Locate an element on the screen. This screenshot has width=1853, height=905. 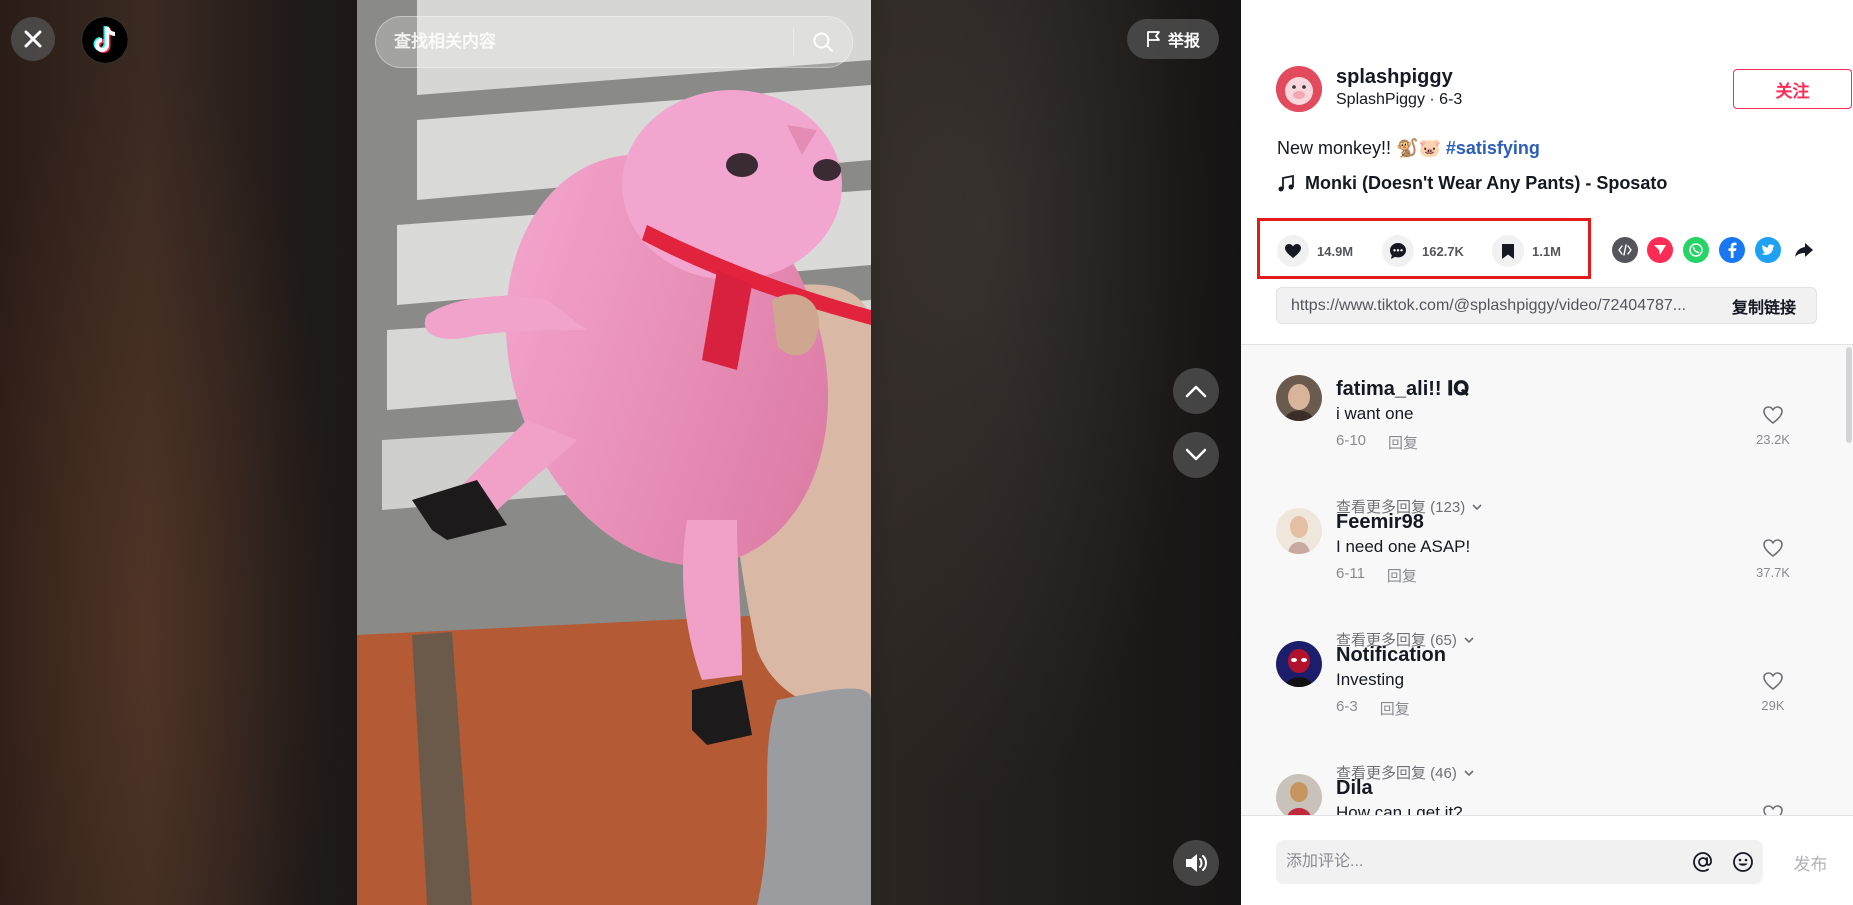
heart-icon is located at coordinates (1293, 251).